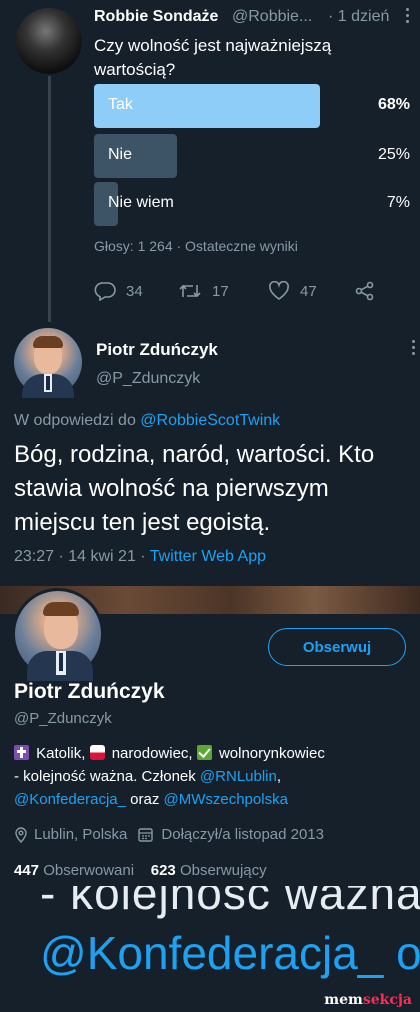  What do you see at coordinates (135, 156) in the screenshot?
I see `poll-bar` at bounding box center [135, 156].